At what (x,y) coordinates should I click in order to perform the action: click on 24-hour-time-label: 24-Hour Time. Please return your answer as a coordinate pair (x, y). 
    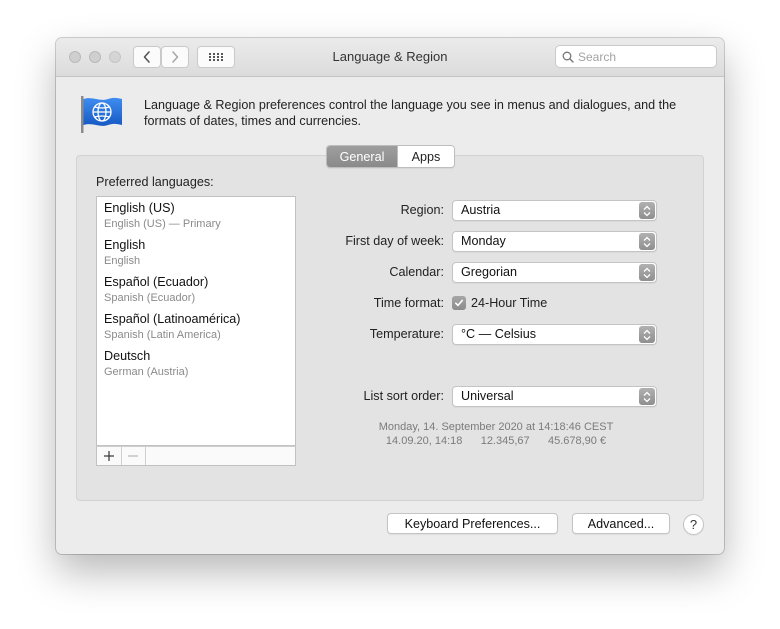
    Looking at the image, I should click on (509, 303).